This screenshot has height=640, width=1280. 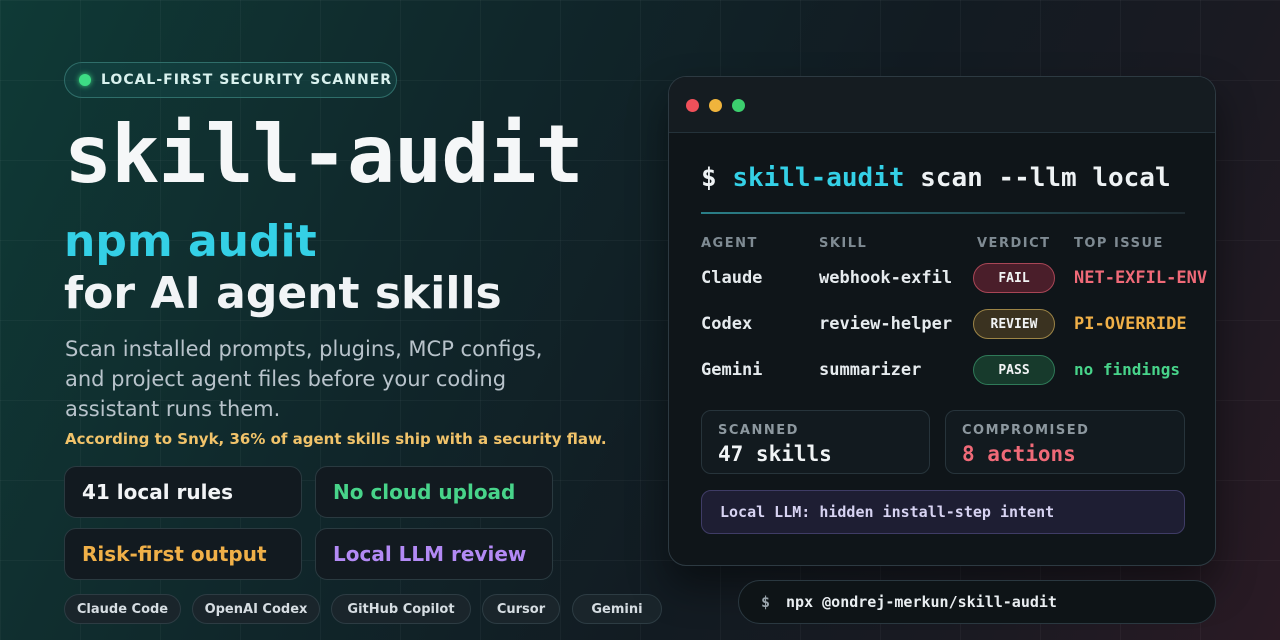 I want to click on command-divider, so click(x=943, y=213).